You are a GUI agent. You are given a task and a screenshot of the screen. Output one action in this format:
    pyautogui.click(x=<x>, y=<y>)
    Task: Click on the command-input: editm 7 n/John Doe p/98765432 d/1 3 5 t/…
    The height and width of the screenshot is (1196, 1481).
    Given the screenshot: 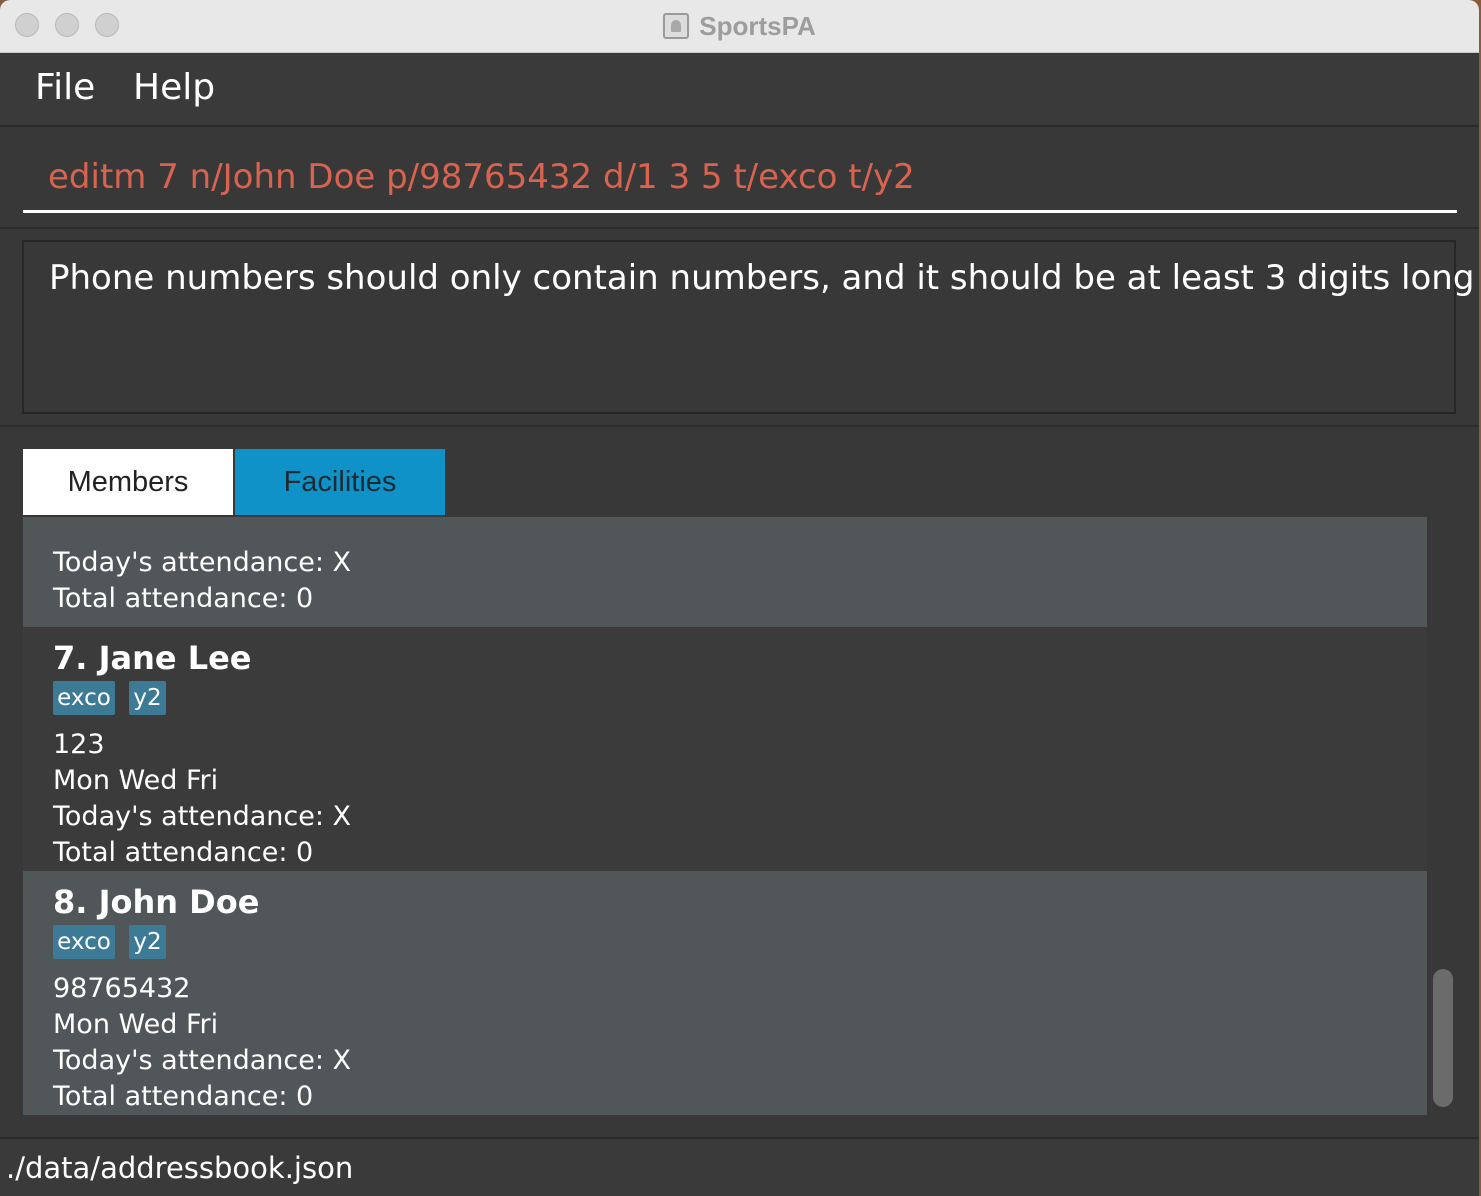 What is the action you would take?
    pyautogui.click(x=740, y=181)
    